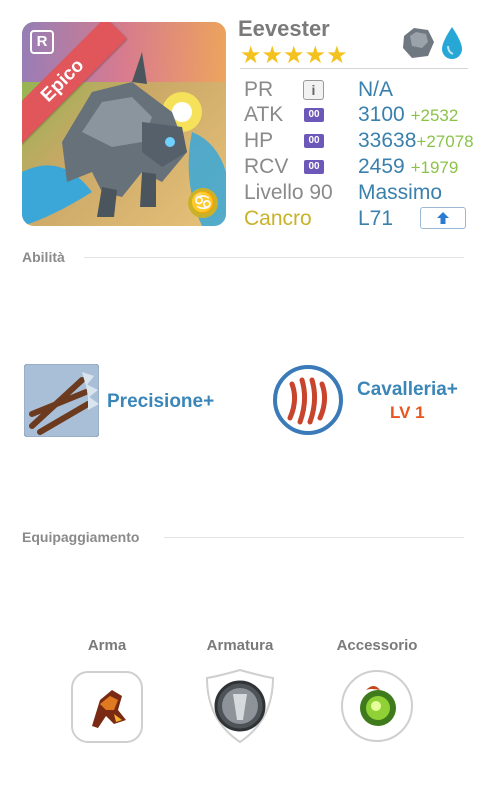 The width and height of the screenshot is (488, 800). What do you see at coordinates (377, 708) in the screenshot?
I see `accessory-slot` at bounding box center [377, 708].